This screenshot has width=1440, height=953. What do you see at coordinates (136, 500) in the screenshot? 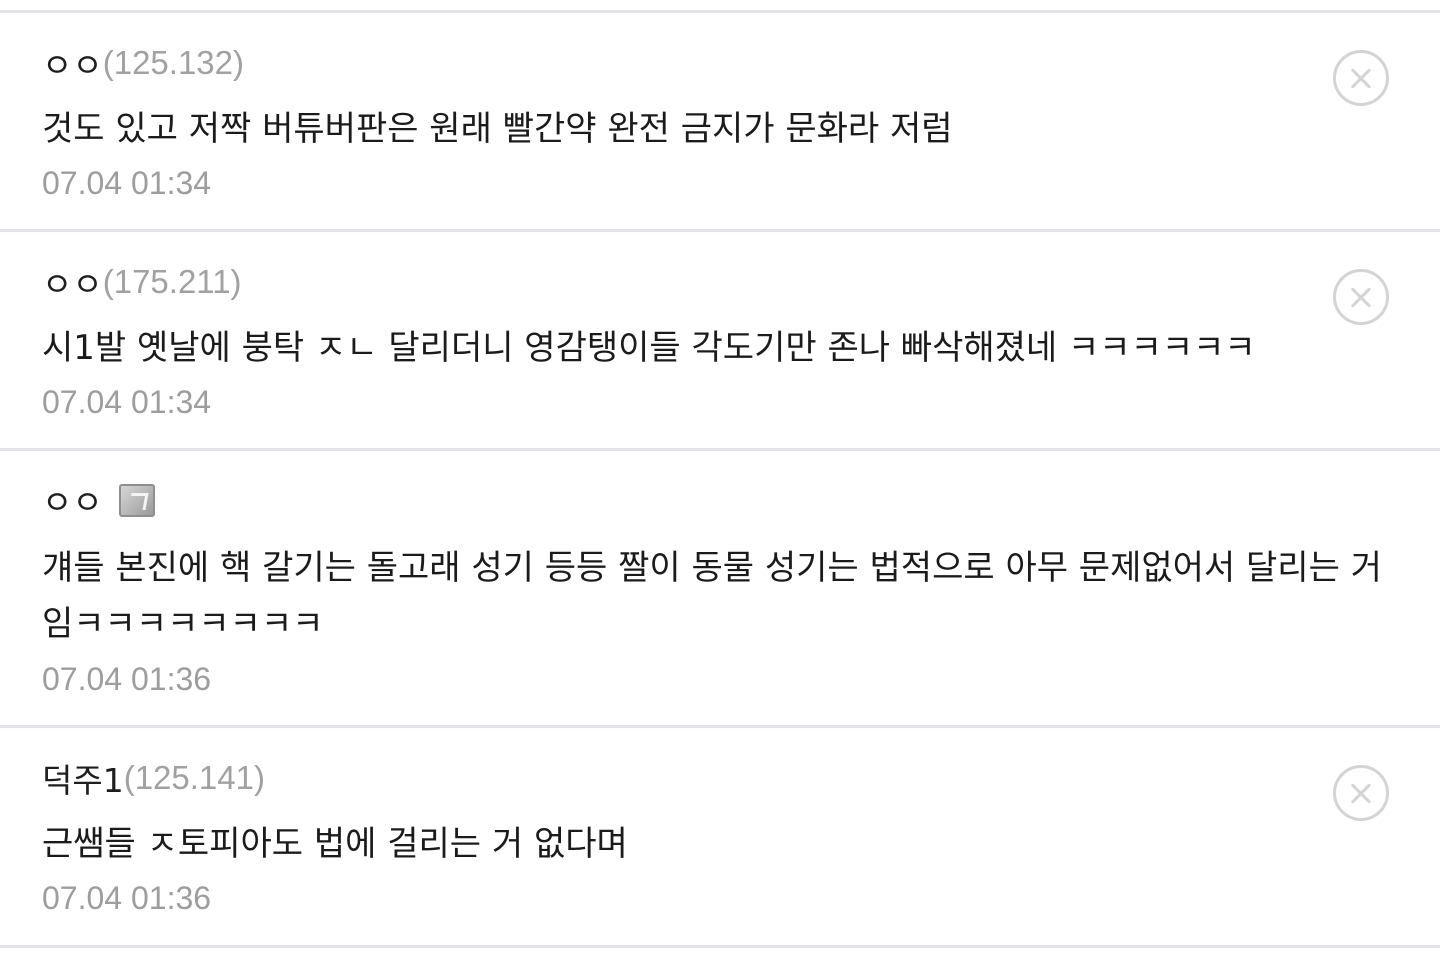
I see `fixed-nick-badge-icon` at bounding box center [136, 500].